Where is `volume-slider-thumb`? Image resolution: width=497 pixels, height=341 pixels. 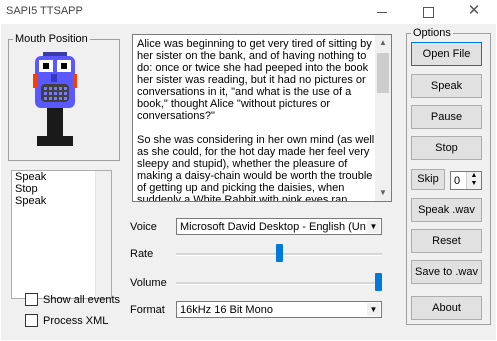
volume-slider-thumb is located at coordinates (378, 282).